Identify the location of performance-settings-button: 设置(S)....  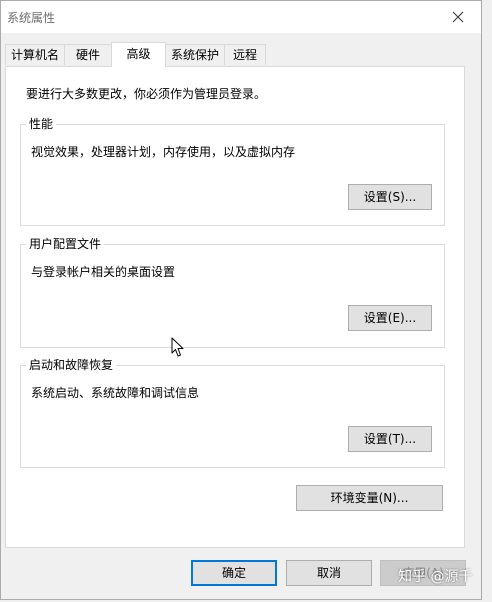
(390, 197).